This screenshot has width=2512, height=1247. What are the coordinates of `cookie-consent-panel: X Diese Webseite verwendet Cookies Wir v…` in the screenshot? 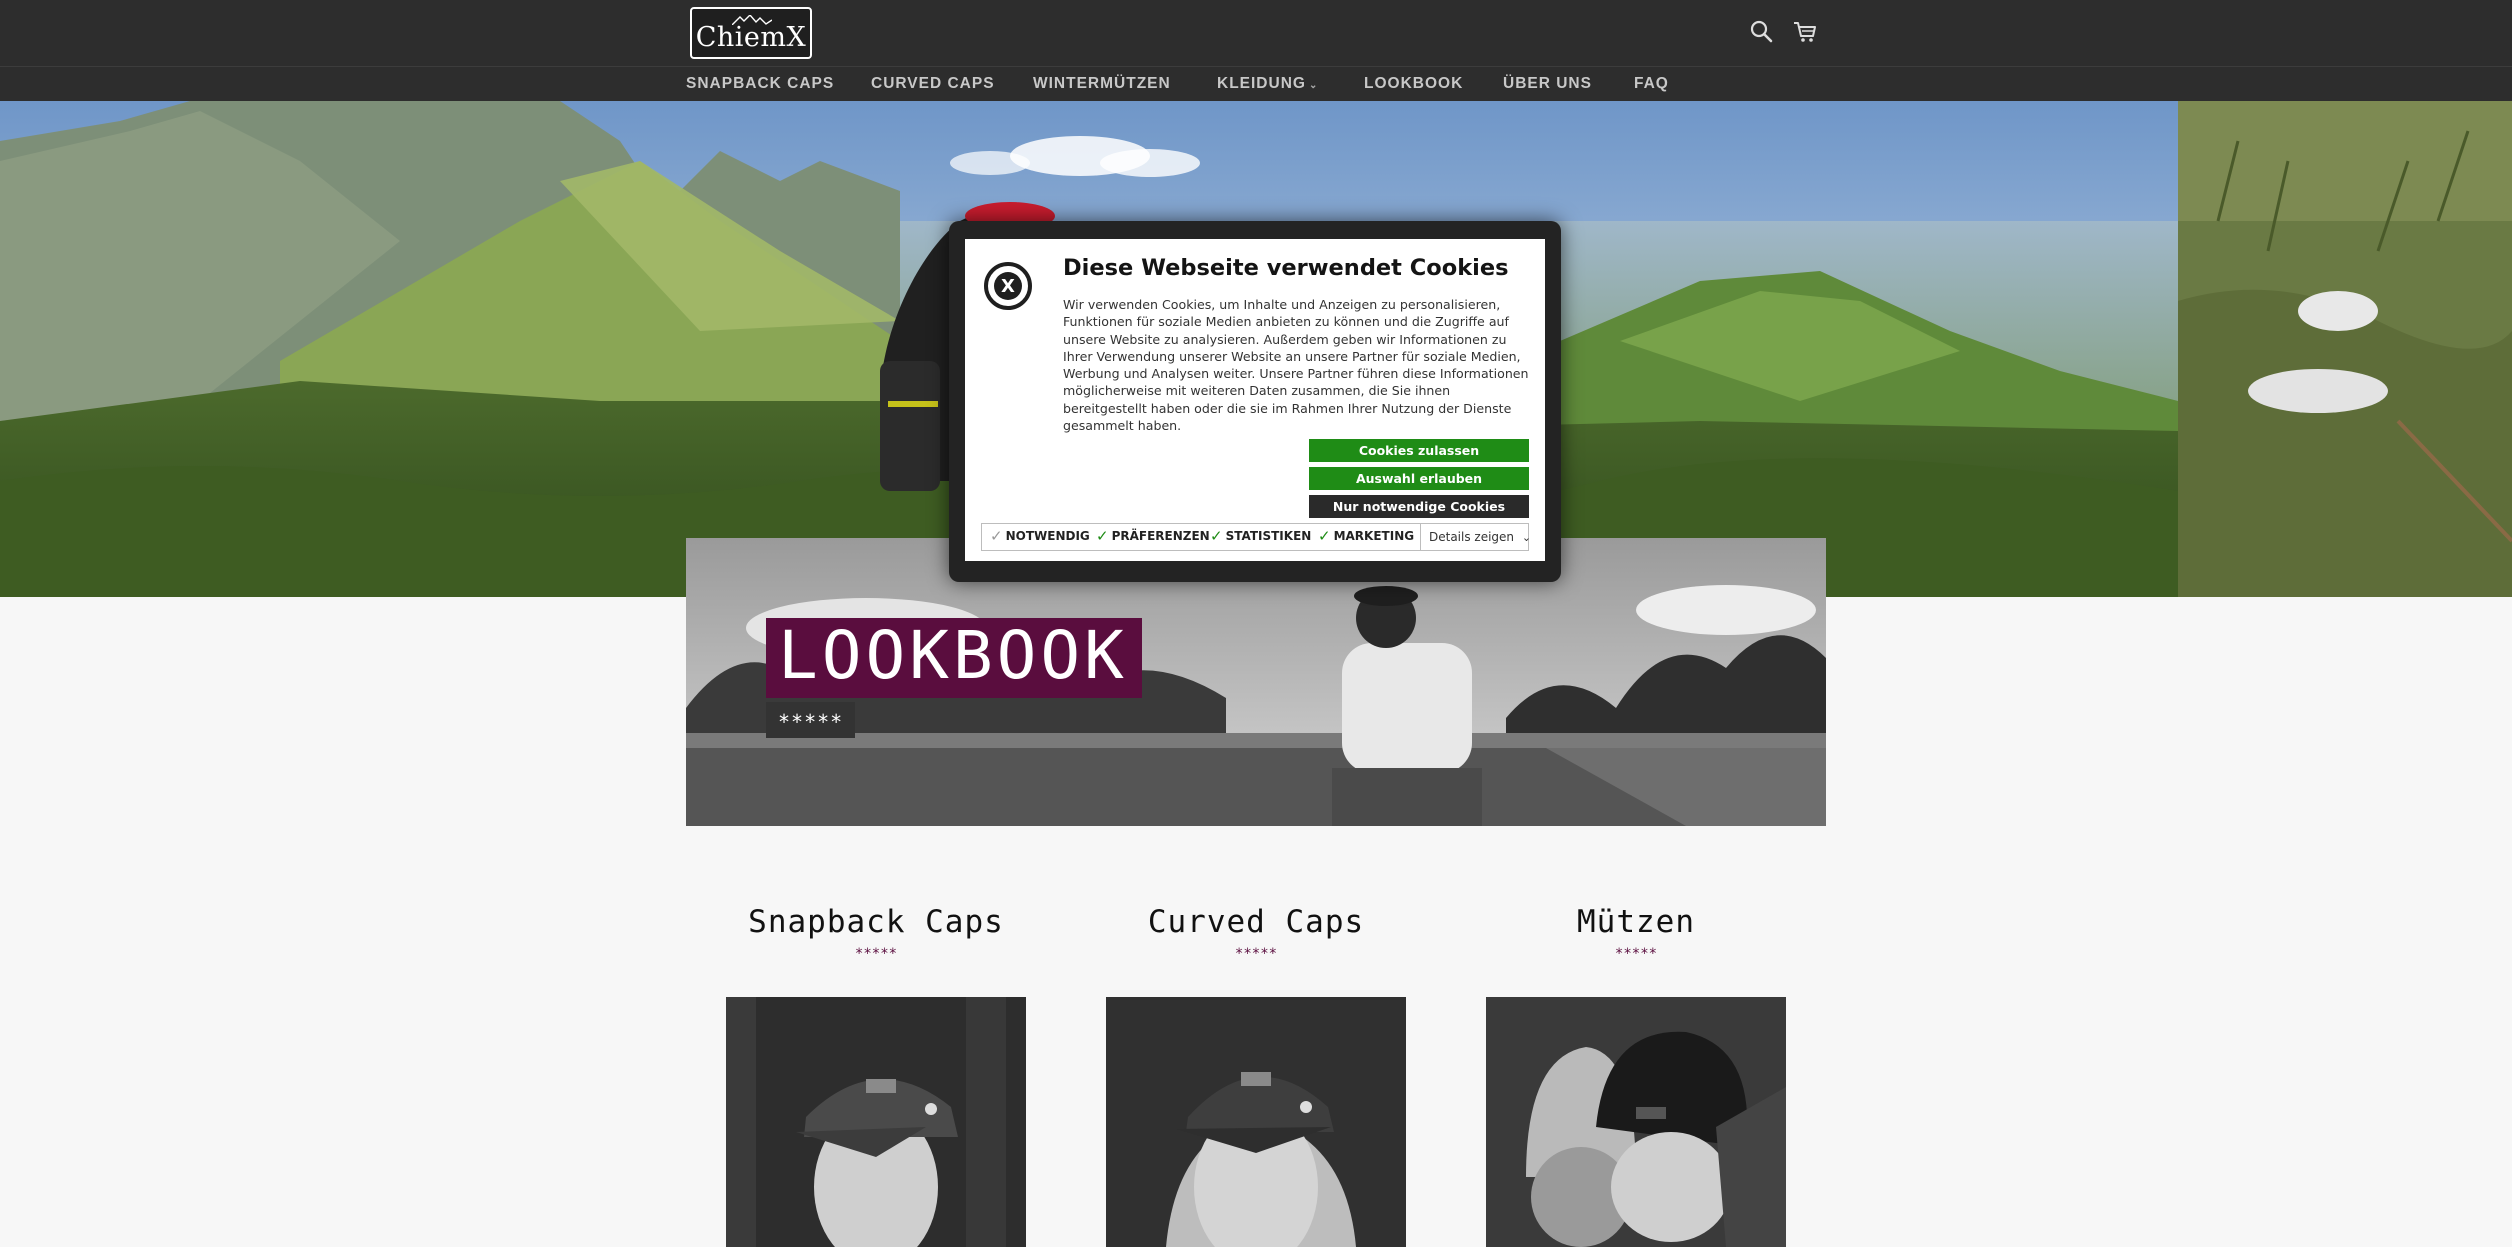 It's located at (1255, 400).